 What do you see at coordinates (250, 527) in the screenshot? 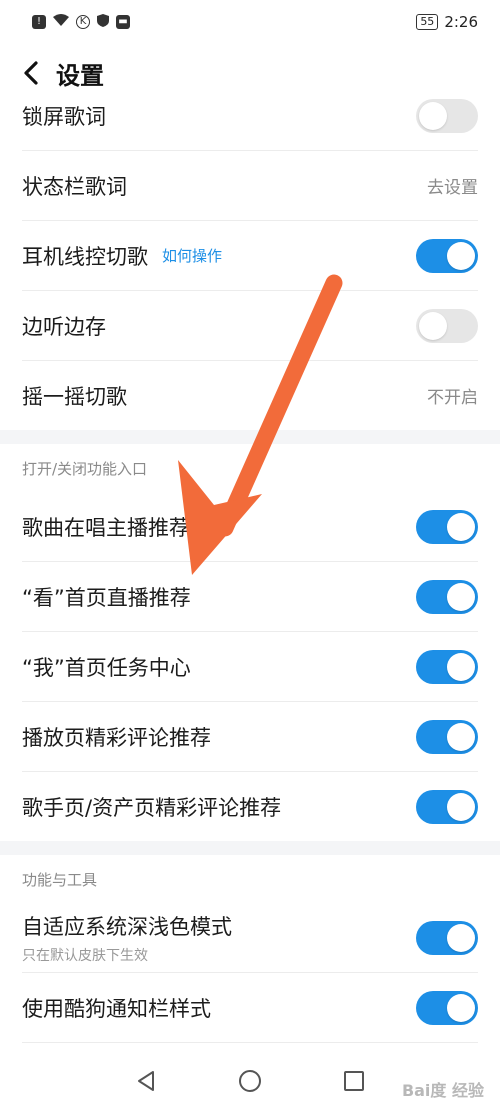
I see `setting-row-singing-anchor: 歌曲在唱主播推荐` at bounding box center [250, 527].